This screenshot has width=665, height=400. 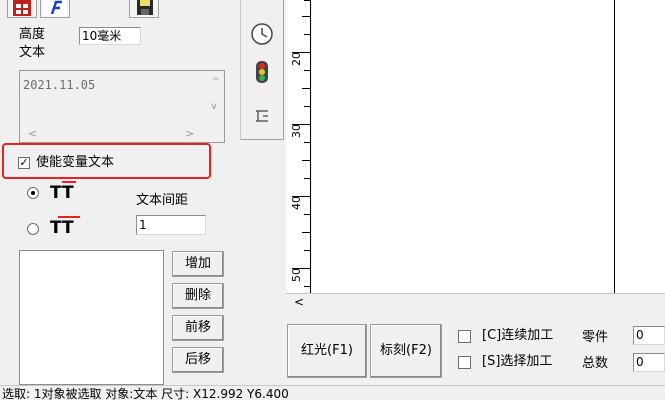 What do you see at coordinates (649, 362) in the screenshot?
I see `total-input: 0` at bounding box center [649, 362].